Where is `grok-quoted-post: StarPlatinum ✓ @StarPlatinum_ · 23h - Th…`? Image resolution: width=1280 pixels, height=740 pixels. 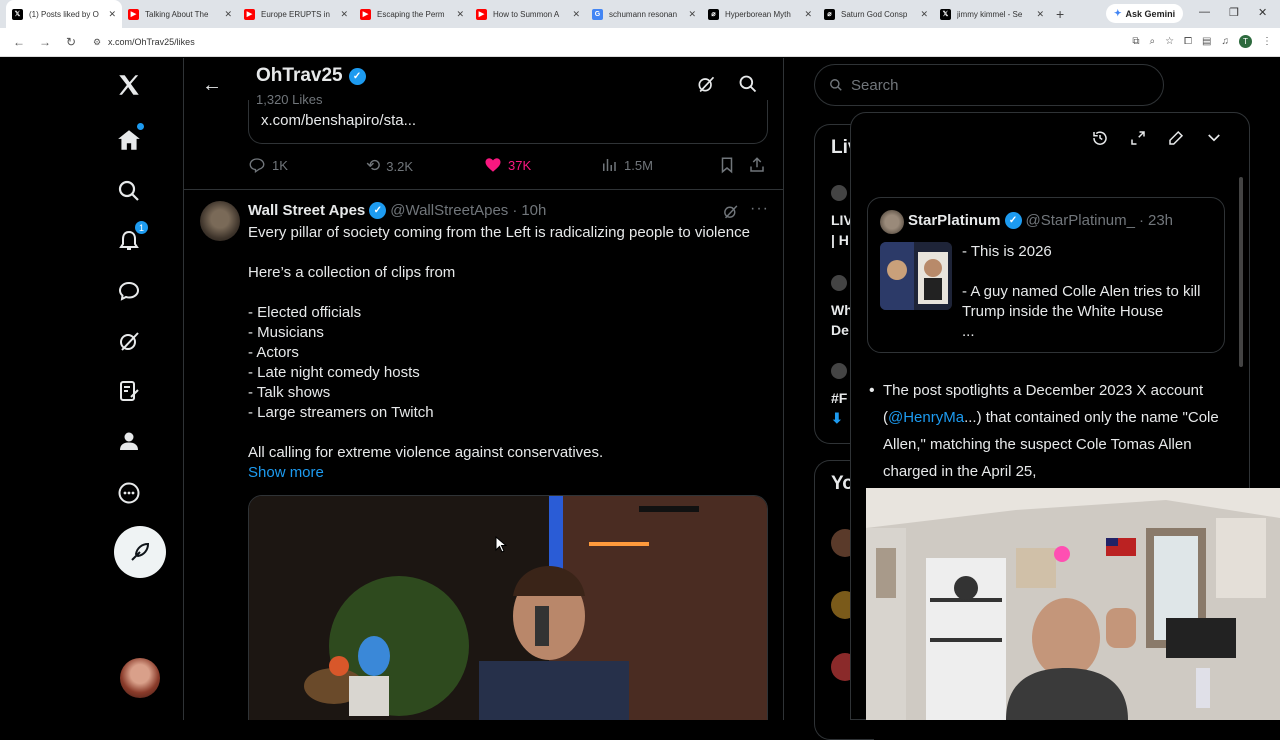 grok-quoted-post: StarPlatinum ✓ @StarPlatinum_ · 23h - Th… is located at coordinates (1046, 275).